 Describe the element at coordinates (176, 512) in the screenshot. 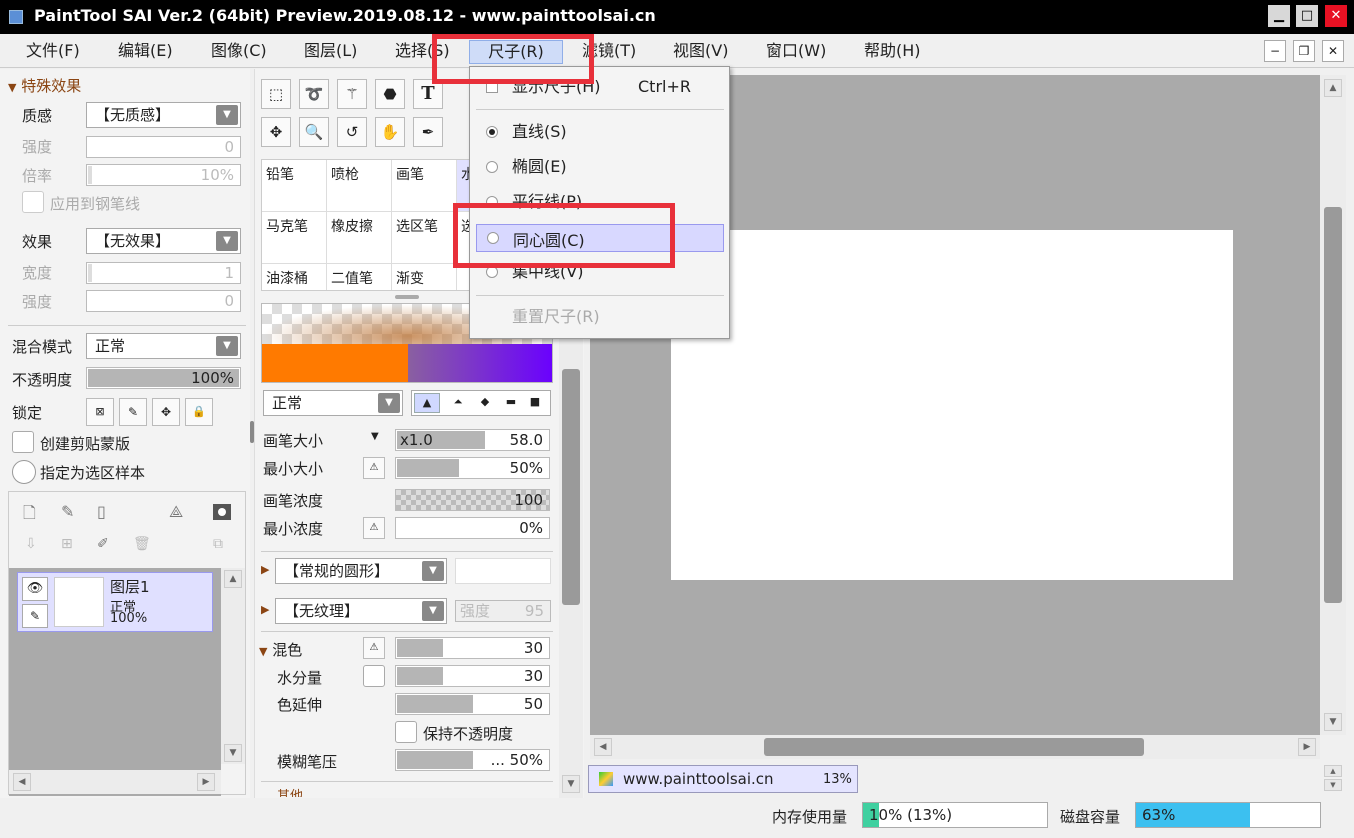

I see `layer-effect-icon: ⟁` at that location.